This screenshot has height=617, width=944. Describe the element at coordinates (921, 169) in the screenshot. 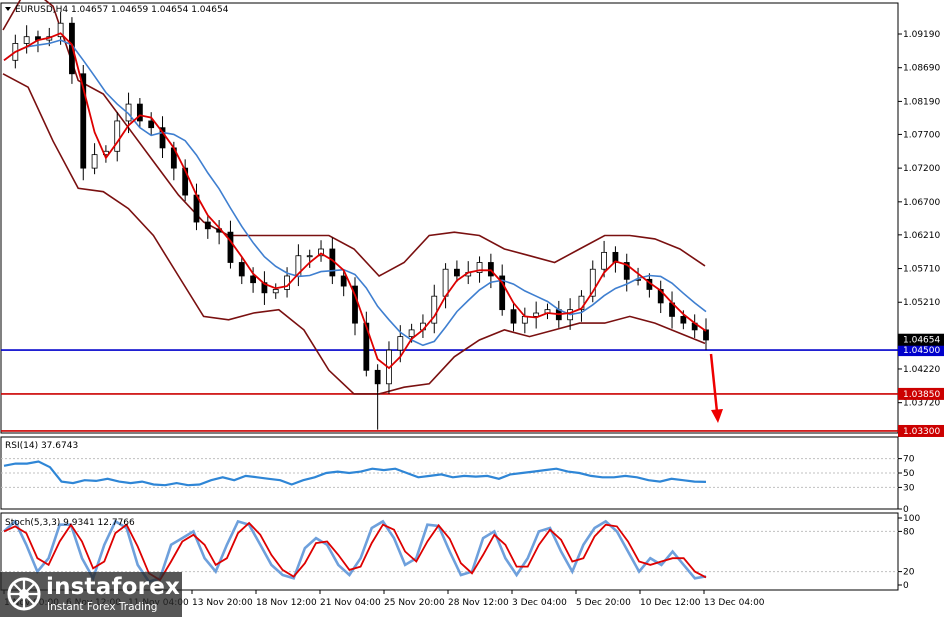

I see `price-tick-label: 1.07200` at that location.